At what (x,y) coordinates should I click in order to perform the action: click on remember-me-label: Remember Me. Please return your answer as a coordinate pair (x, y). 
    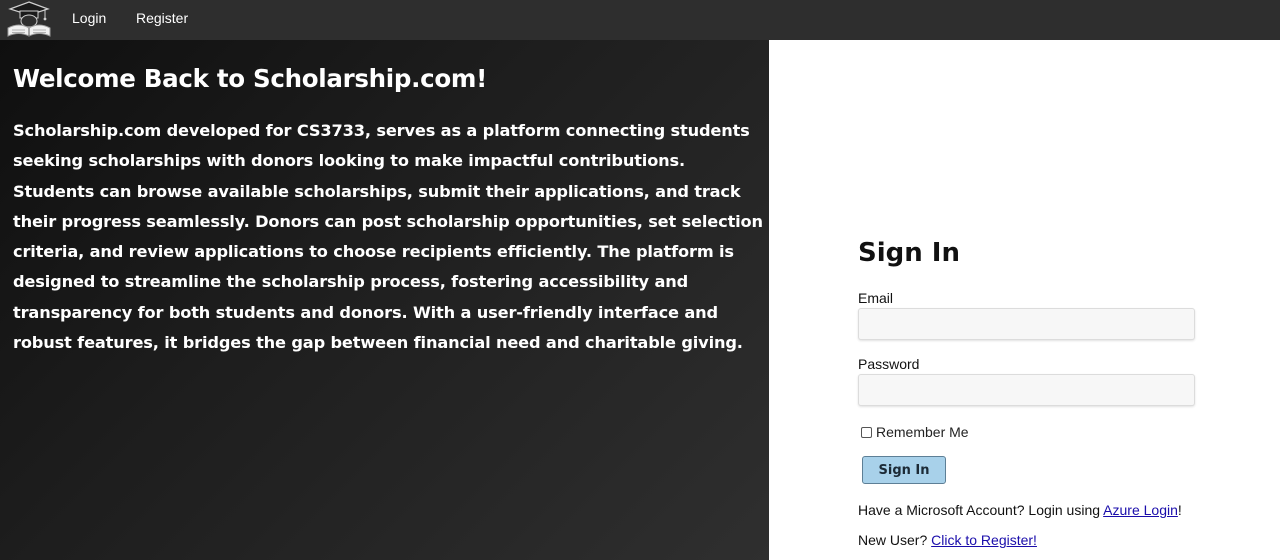
    Looking at the image, I should click on (922, 432).